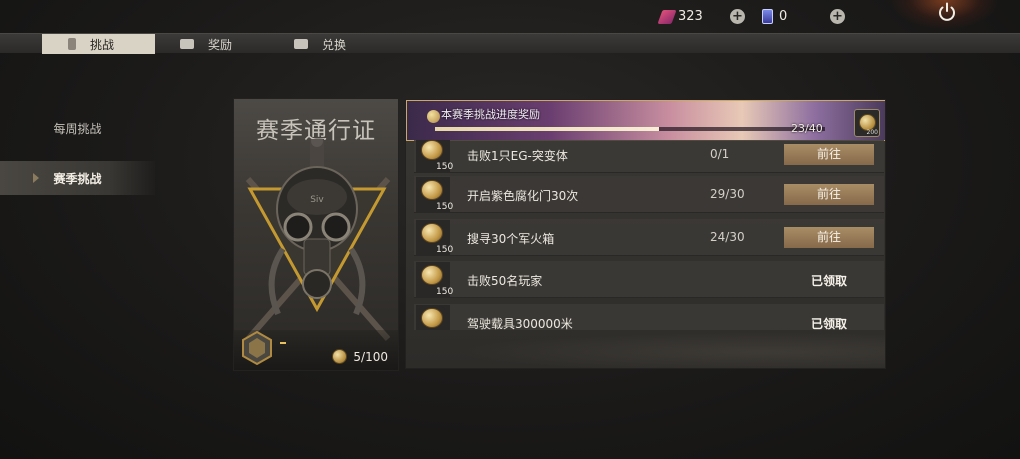 The width and height of the screenshot is (1020, 459). What do you see at coordinates (523, 196) in the screenshot?
I see `task-name: 开启紫色腐化门30次` at bounding box center [523, 196].